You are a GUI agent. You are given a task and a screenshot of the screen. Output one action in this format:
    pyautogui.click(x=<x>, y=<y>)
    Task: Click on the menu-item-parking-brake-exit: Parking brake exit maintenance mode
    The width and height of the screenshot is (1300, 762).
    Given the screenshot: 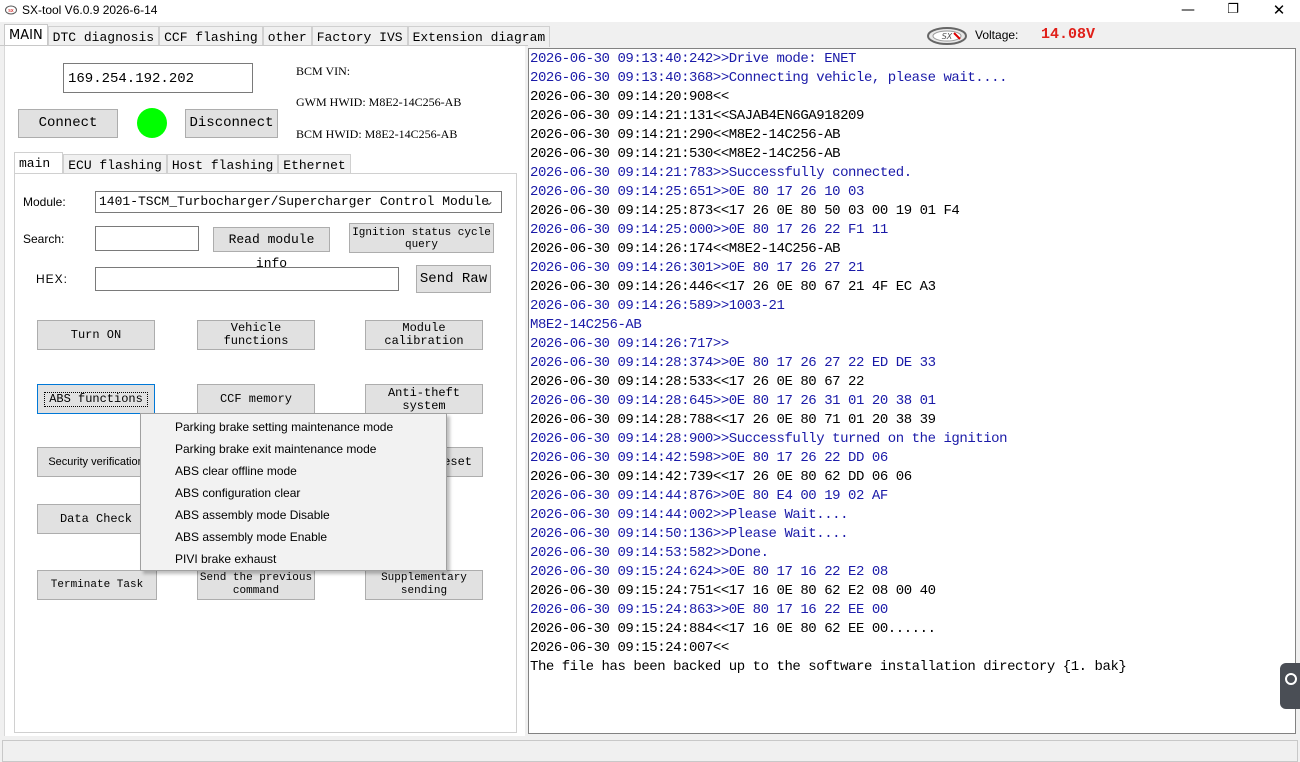 What is the action you would take?
    pyautogui.click(x=293, y=449)
    